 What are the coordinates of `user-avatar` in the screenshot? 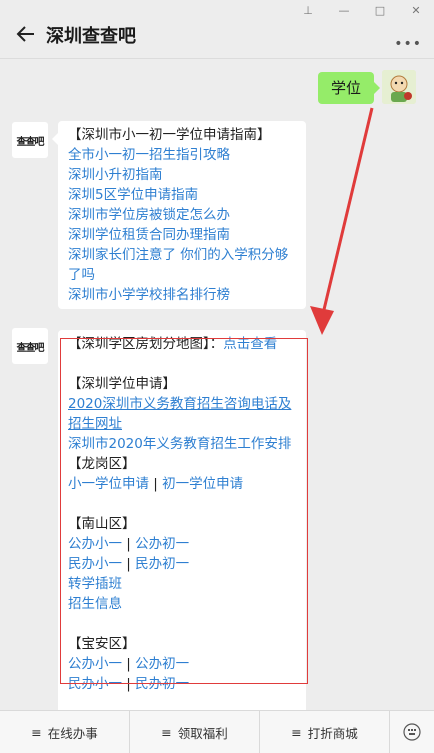 It's located at (399, 87).